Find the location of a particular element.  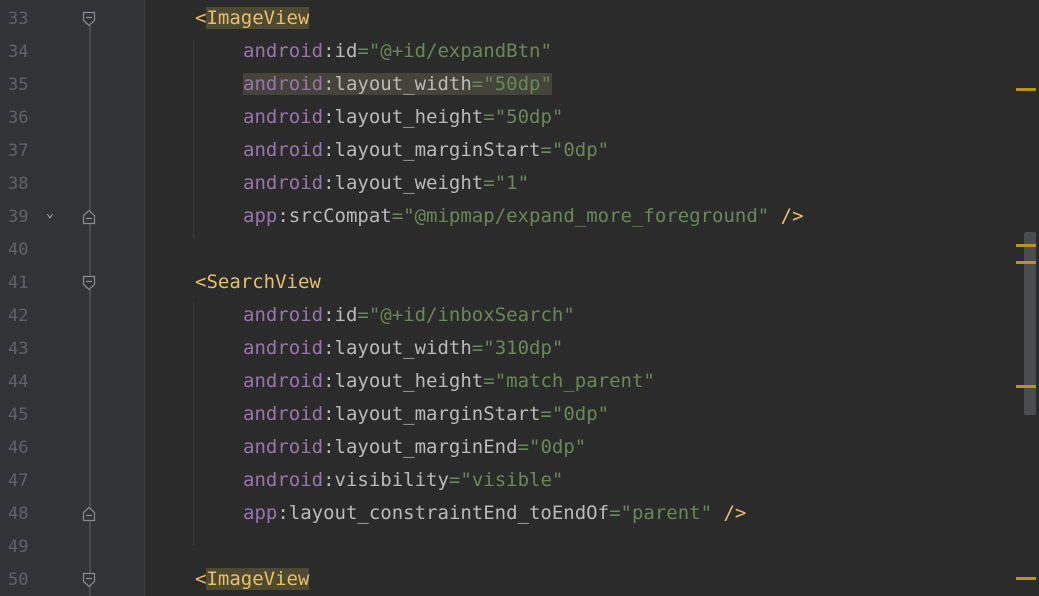

line-number: 34 is located at coordinates (18, 52).